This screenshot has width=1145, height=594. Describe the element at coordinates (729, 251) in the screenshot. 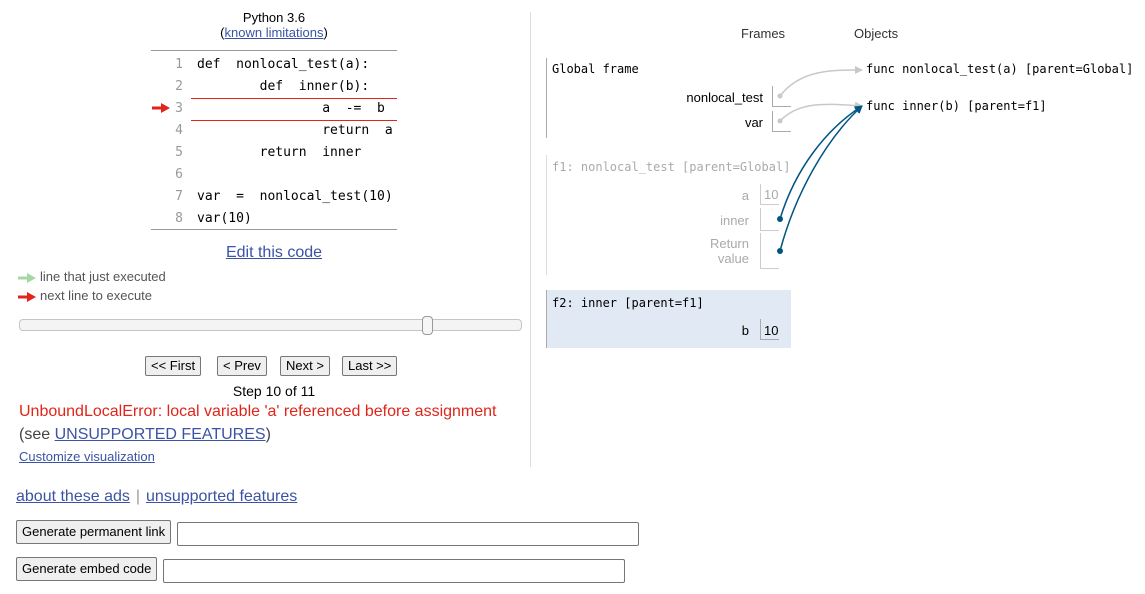

I see `f1-var-return-value: Return value` at that location.